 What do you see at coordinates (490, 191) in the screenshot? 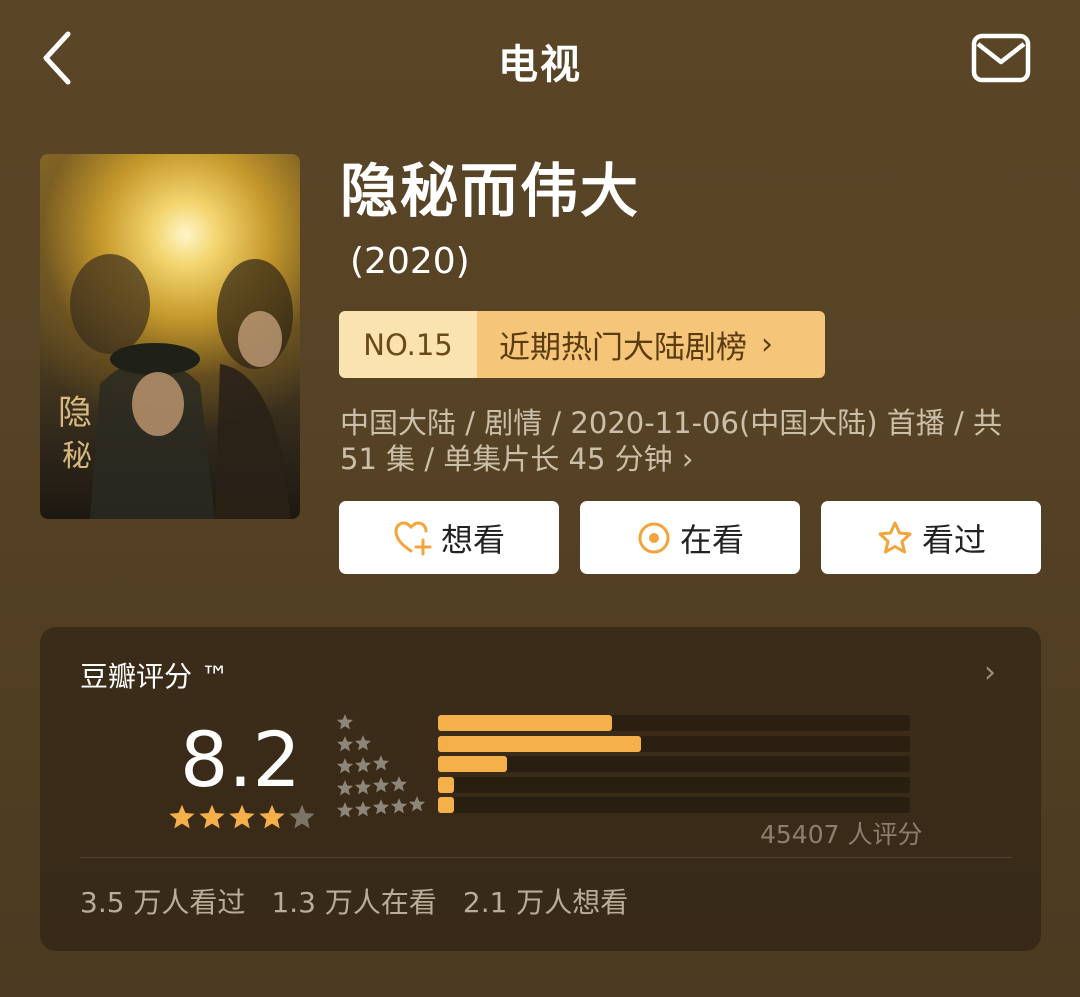
I see `show-title: 隐秘而伟大` at bounding box center [490, 191].